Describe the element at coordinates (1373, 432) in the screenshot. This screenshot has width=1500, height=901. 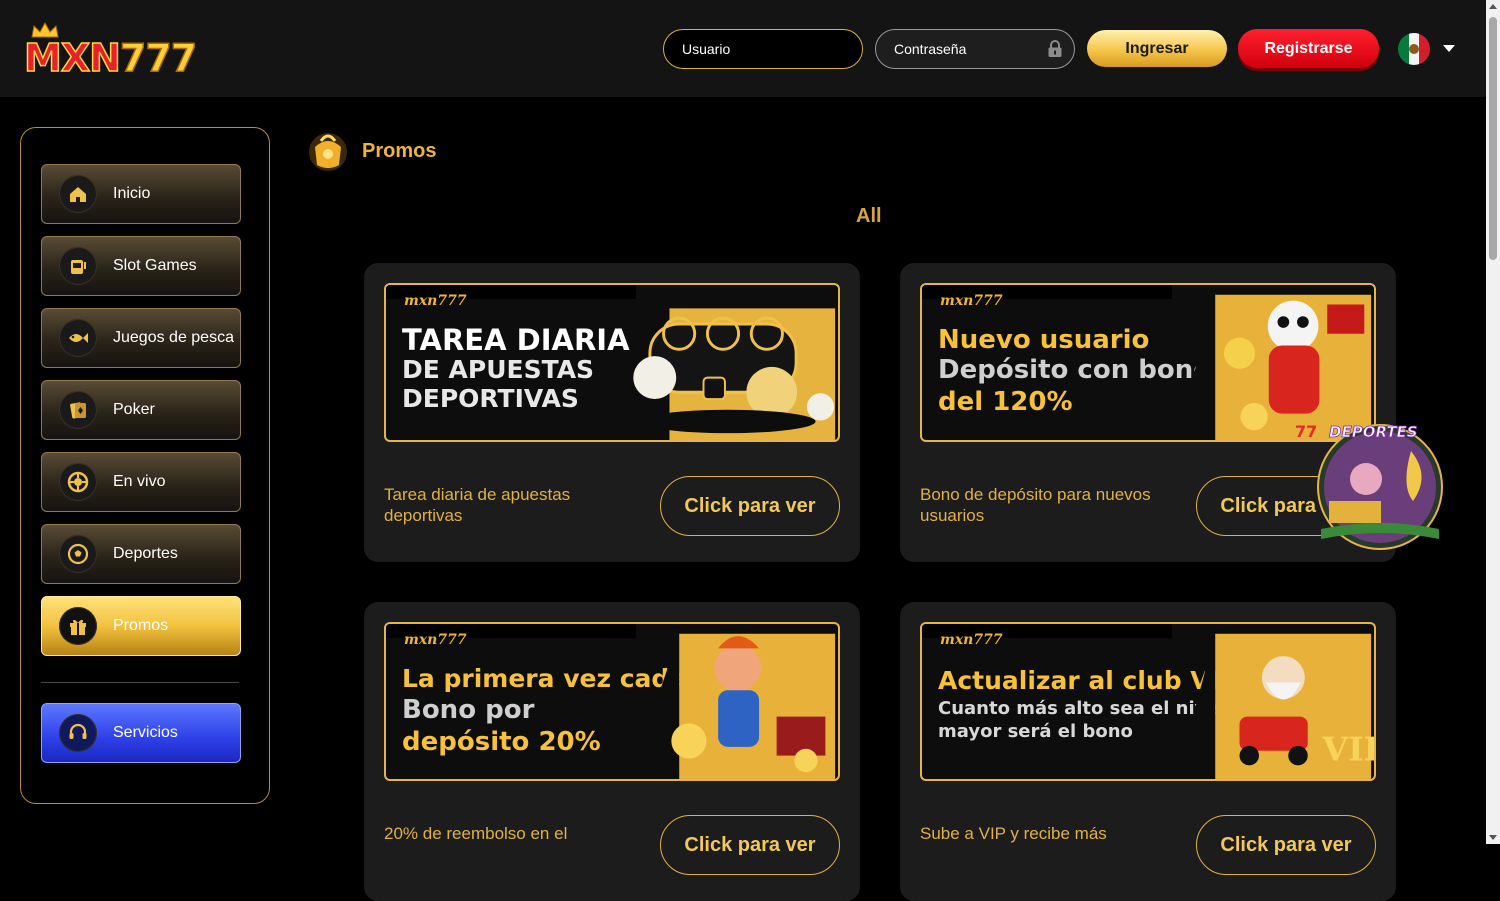
I see `svg-text: DEPORTES` at that location.